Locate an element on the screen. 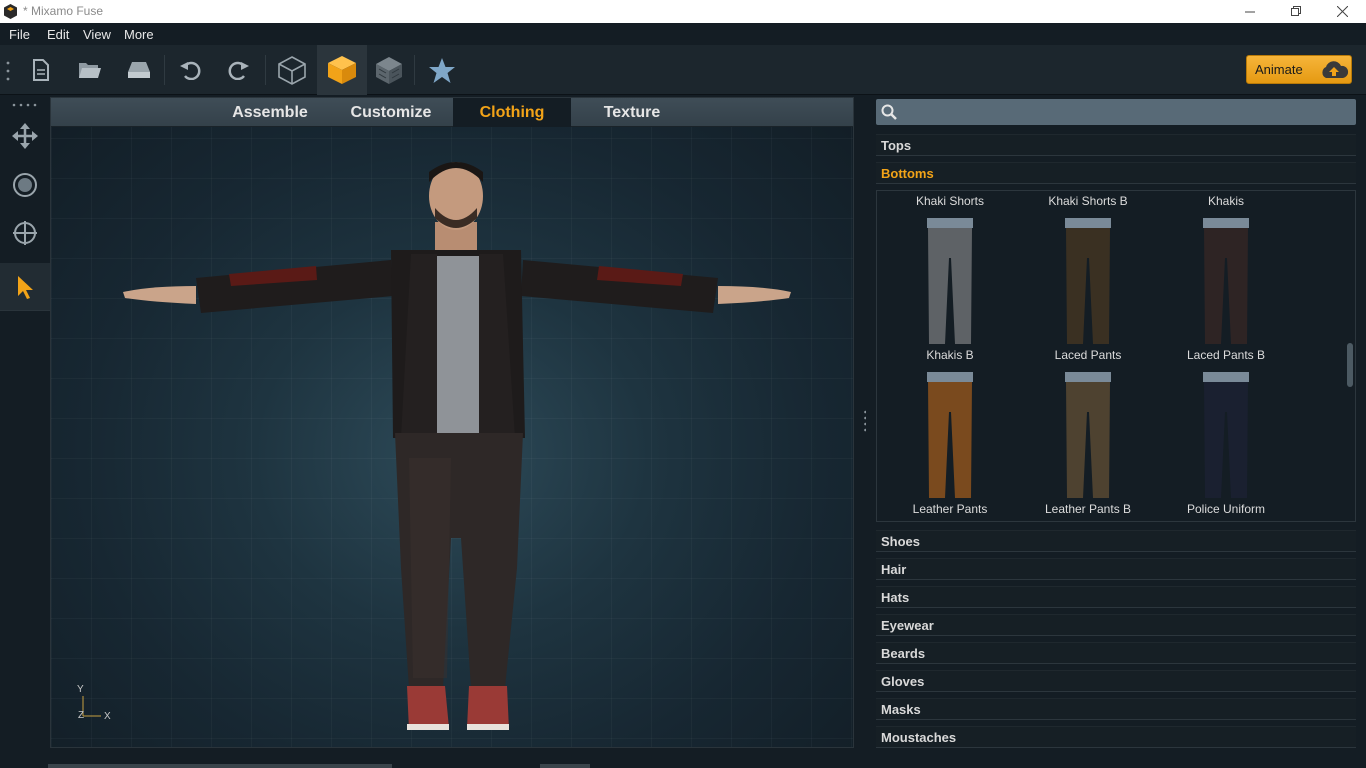 The width and height of the screenshot is (1366, 768). close-button is located at coordinates (1342, 11).